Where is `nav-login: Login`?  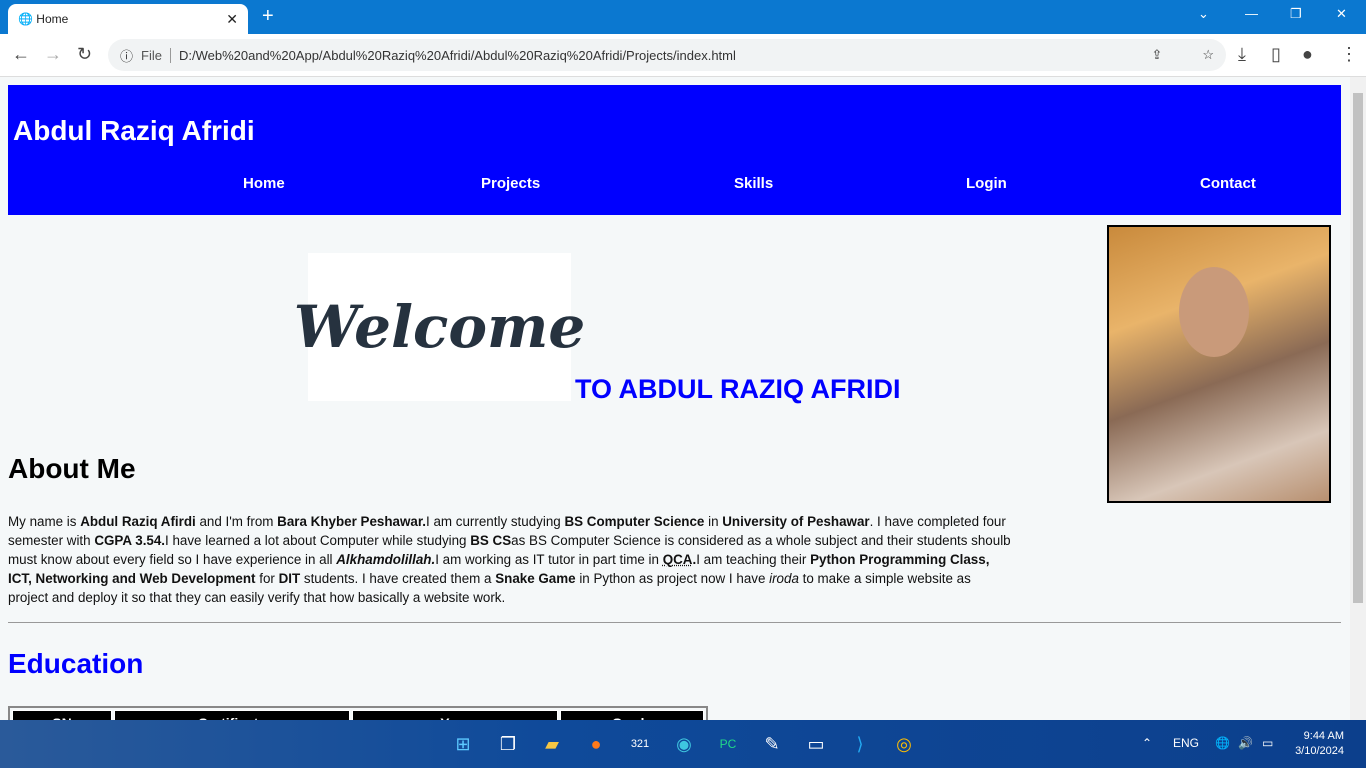
nav-login: Login is located at coordinates (986, 183).